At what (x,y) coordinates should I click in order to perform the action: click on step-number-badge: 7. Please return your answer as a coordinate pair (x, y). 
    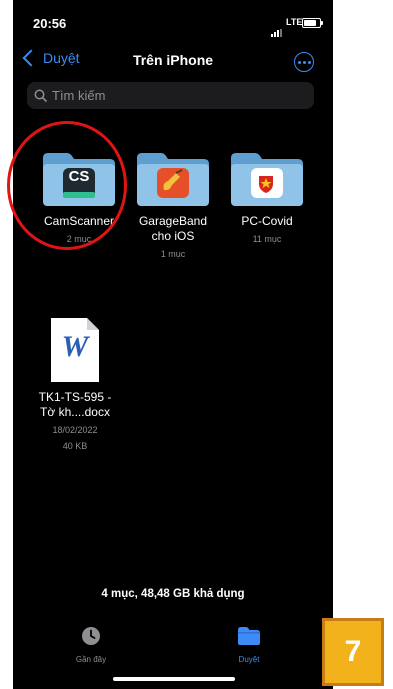
    Looking at the image, I should click on (353, 652).